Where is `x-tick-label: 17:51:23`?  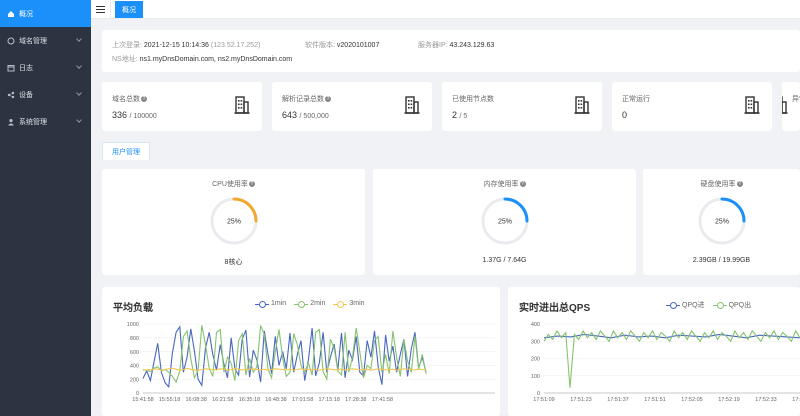
x-tick-label: 17:51:23 is located at coordinates (580, 400).